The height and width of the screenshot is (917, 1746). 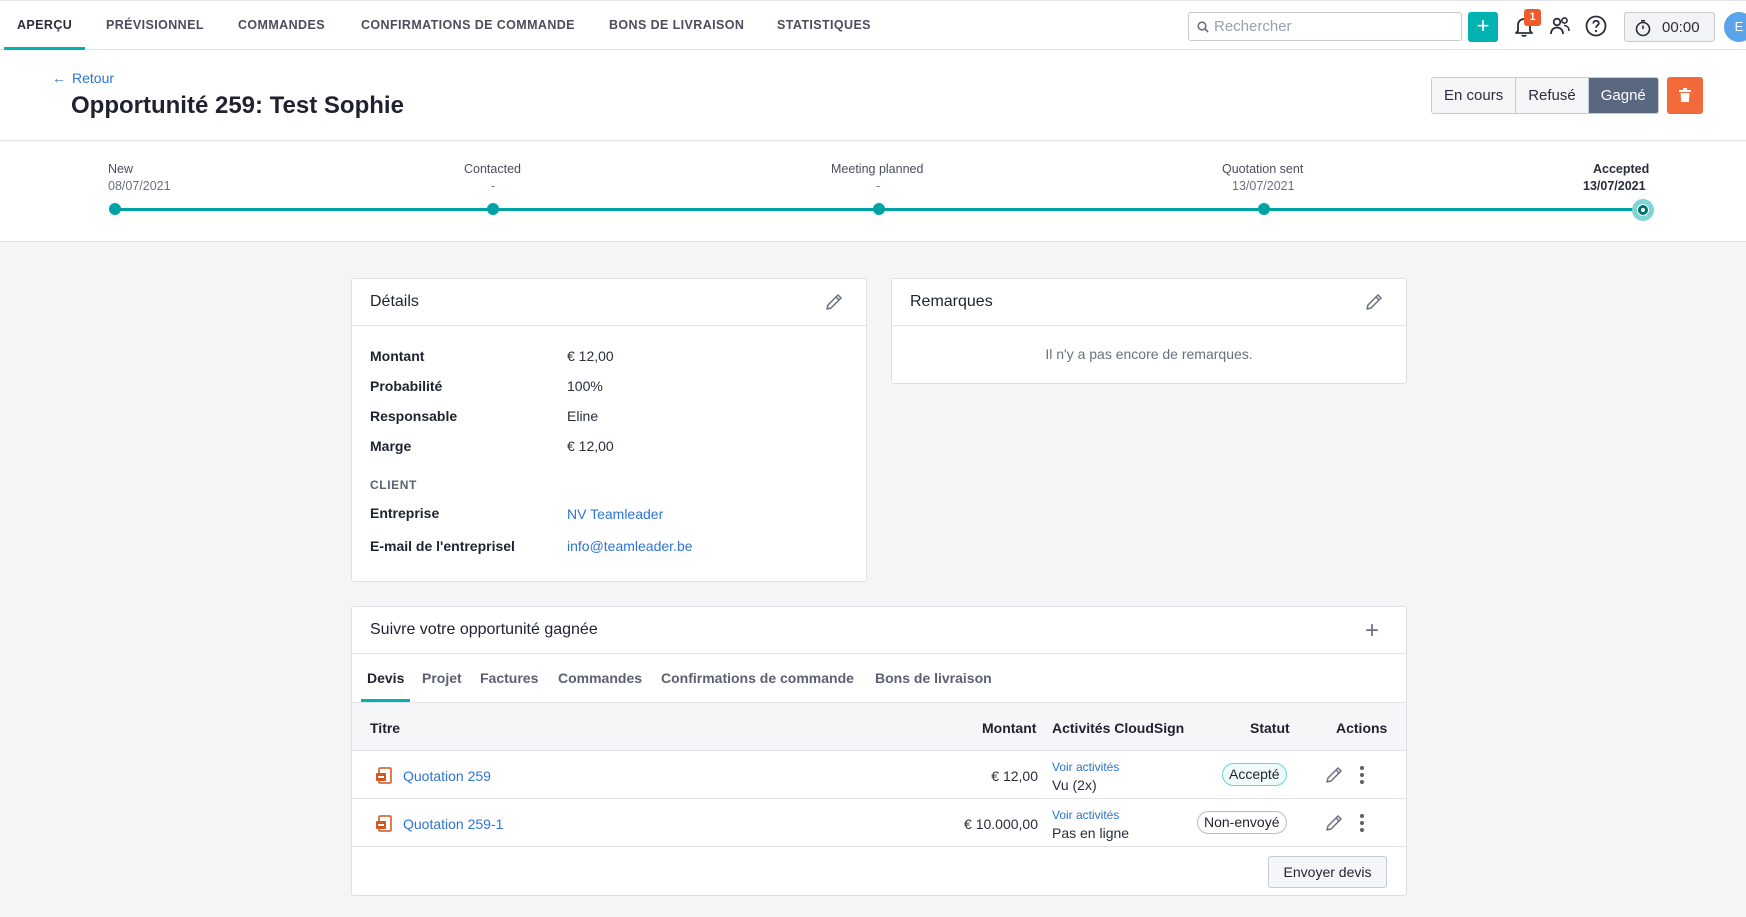 What do you see at coordinates (385, 686) in the screenshot?
I see `tab-devis: Devis` at bounding box center [385, 686].